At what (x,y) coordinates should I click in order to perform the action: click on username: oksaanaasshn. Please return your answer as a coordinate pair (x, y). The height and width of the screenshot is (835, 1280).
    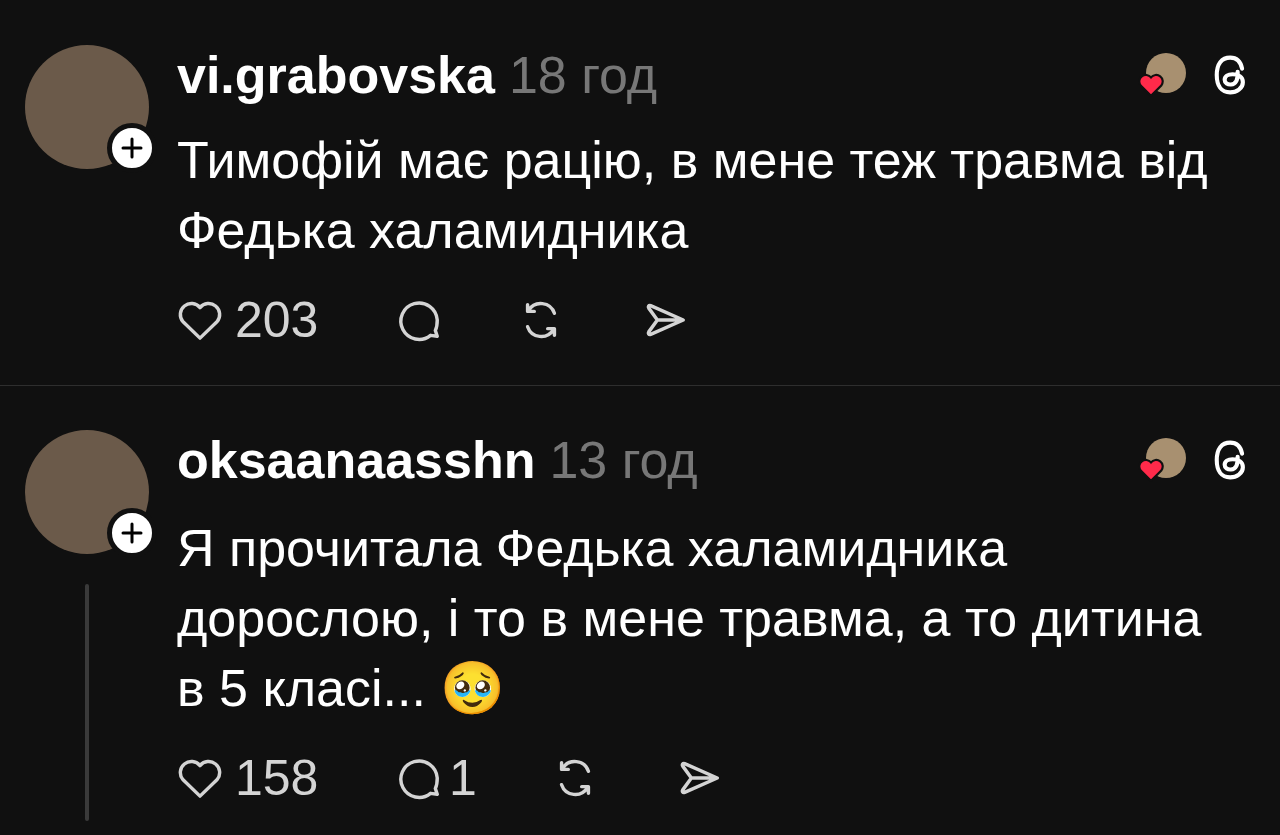
    Looking at the image, I should click on (356, 460).